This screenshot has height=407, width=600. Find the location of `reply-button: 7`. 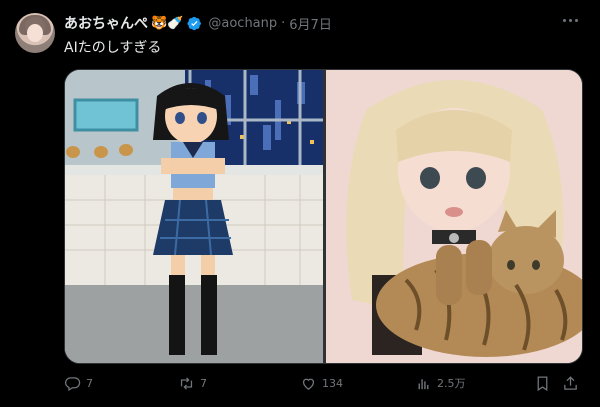

reply-button: 7 is located at coordinates (78, 383).